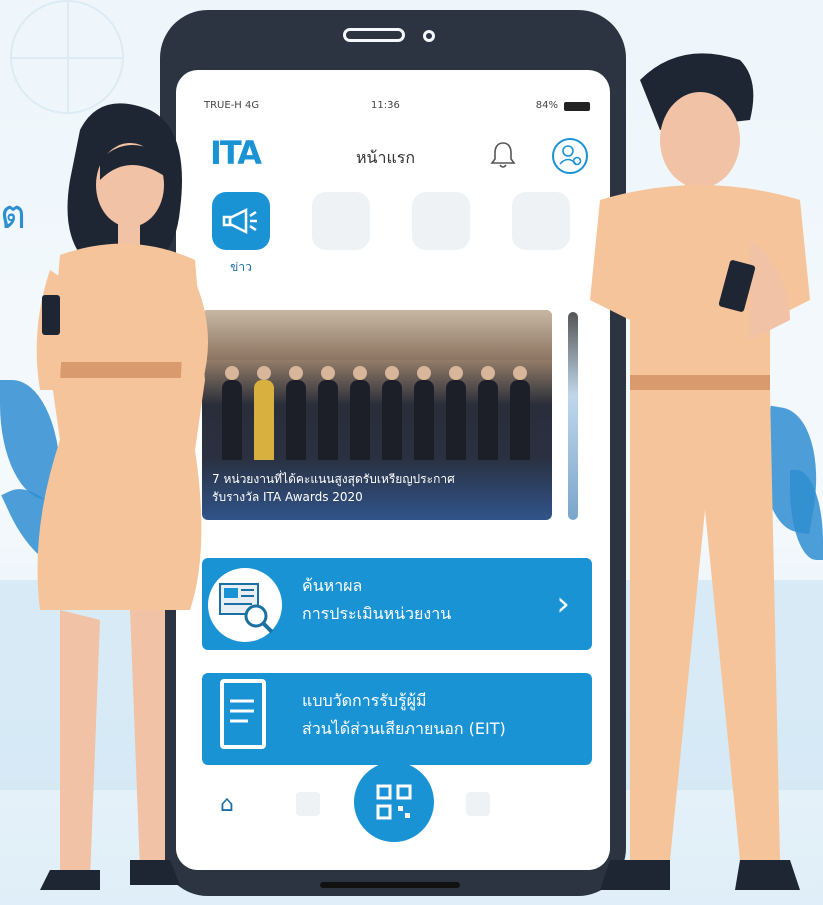  Describe the element at coordinates (374, 35) in the screenshot. I see `phone-speaker` at that location.